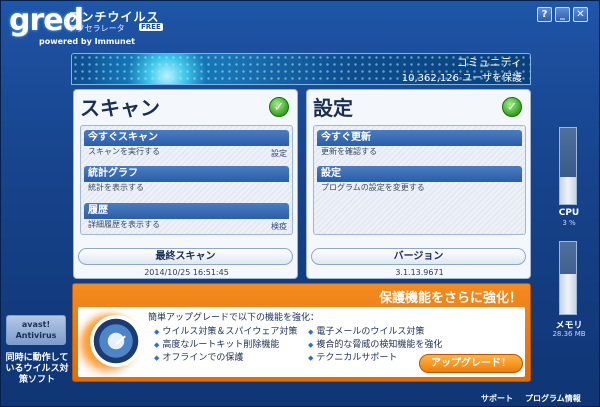 The height and width of the screenshot is (407, 600). Describe the element at coordinates (562, 14) in the screenshot. I see `minimize-button: _` at that location.